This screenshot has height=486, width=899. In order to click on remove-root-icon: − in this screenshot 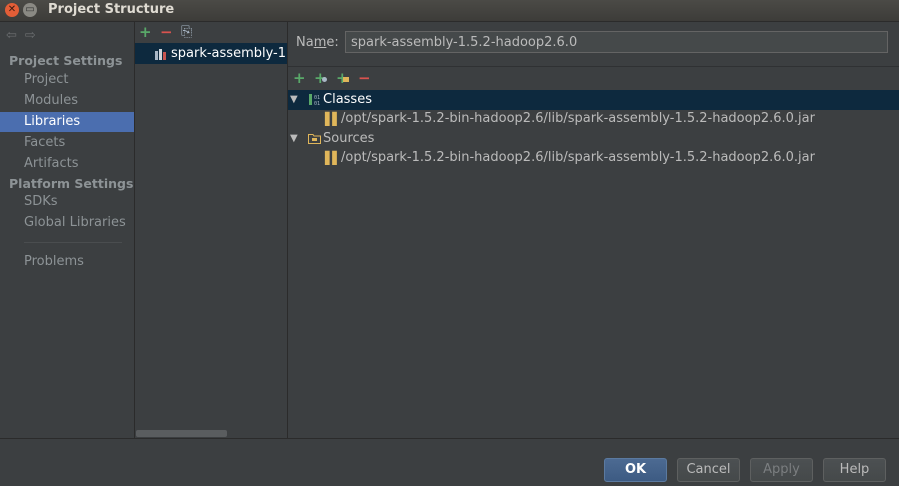, I will do `click(364, 78)`.